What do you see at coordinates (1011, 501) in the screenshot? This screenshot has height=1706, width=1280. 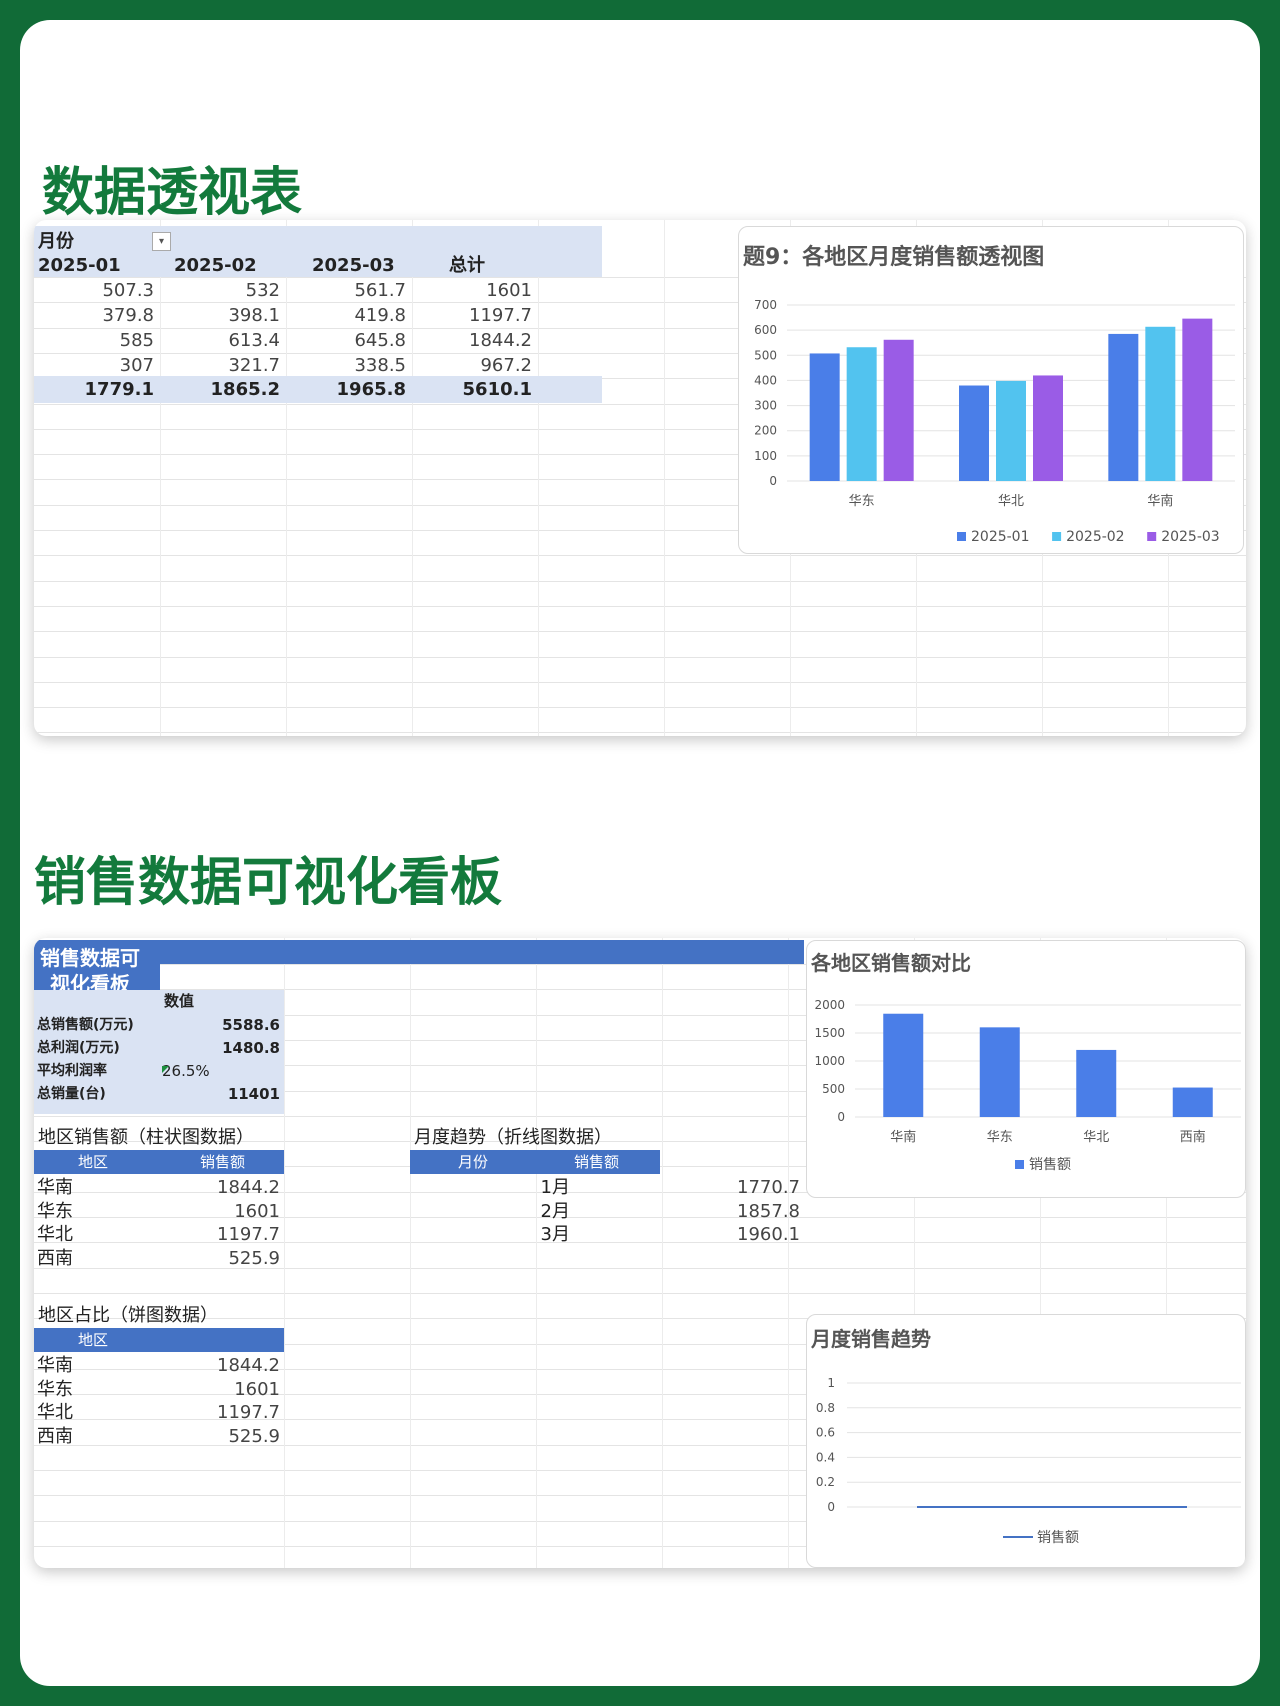 I see `x-tick-label: 华北` at bounding box center [1011, 501].